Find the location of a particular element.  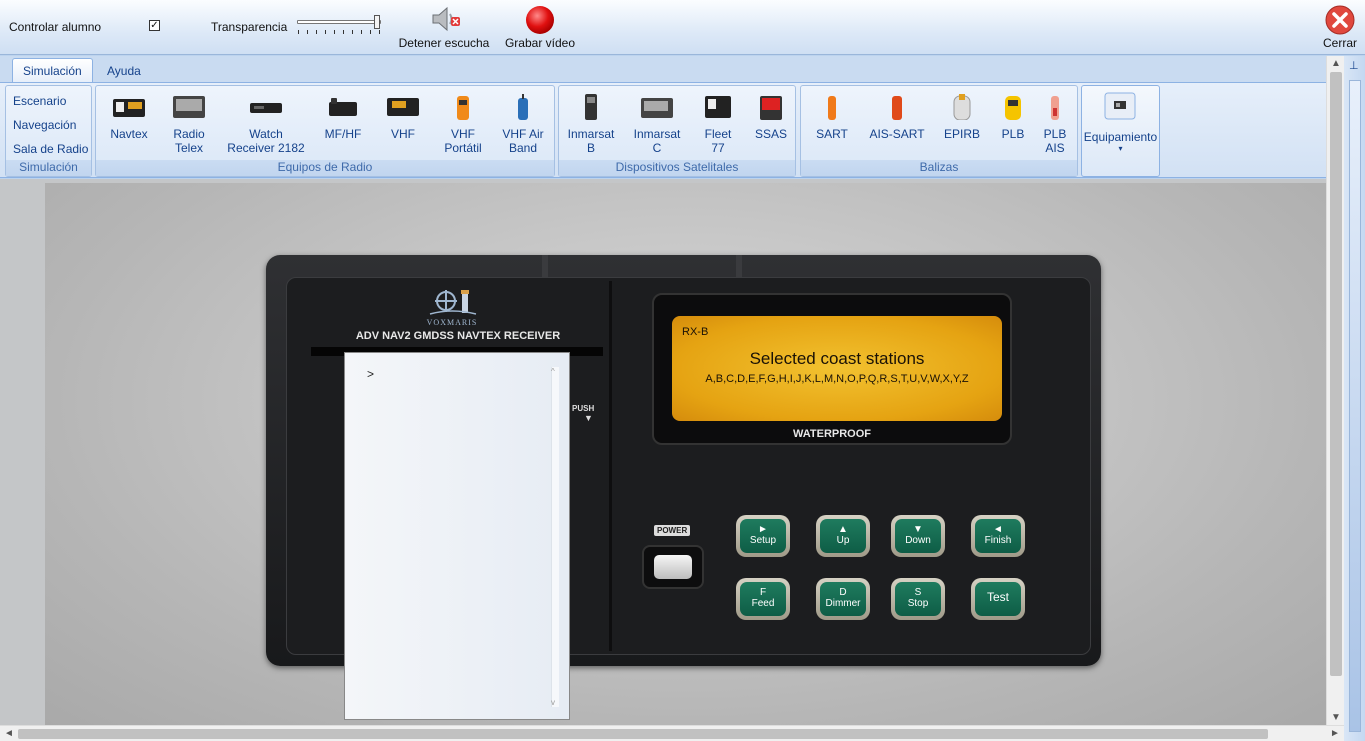

finish-key: ◄ Finish is located at coordinates (998, 536).